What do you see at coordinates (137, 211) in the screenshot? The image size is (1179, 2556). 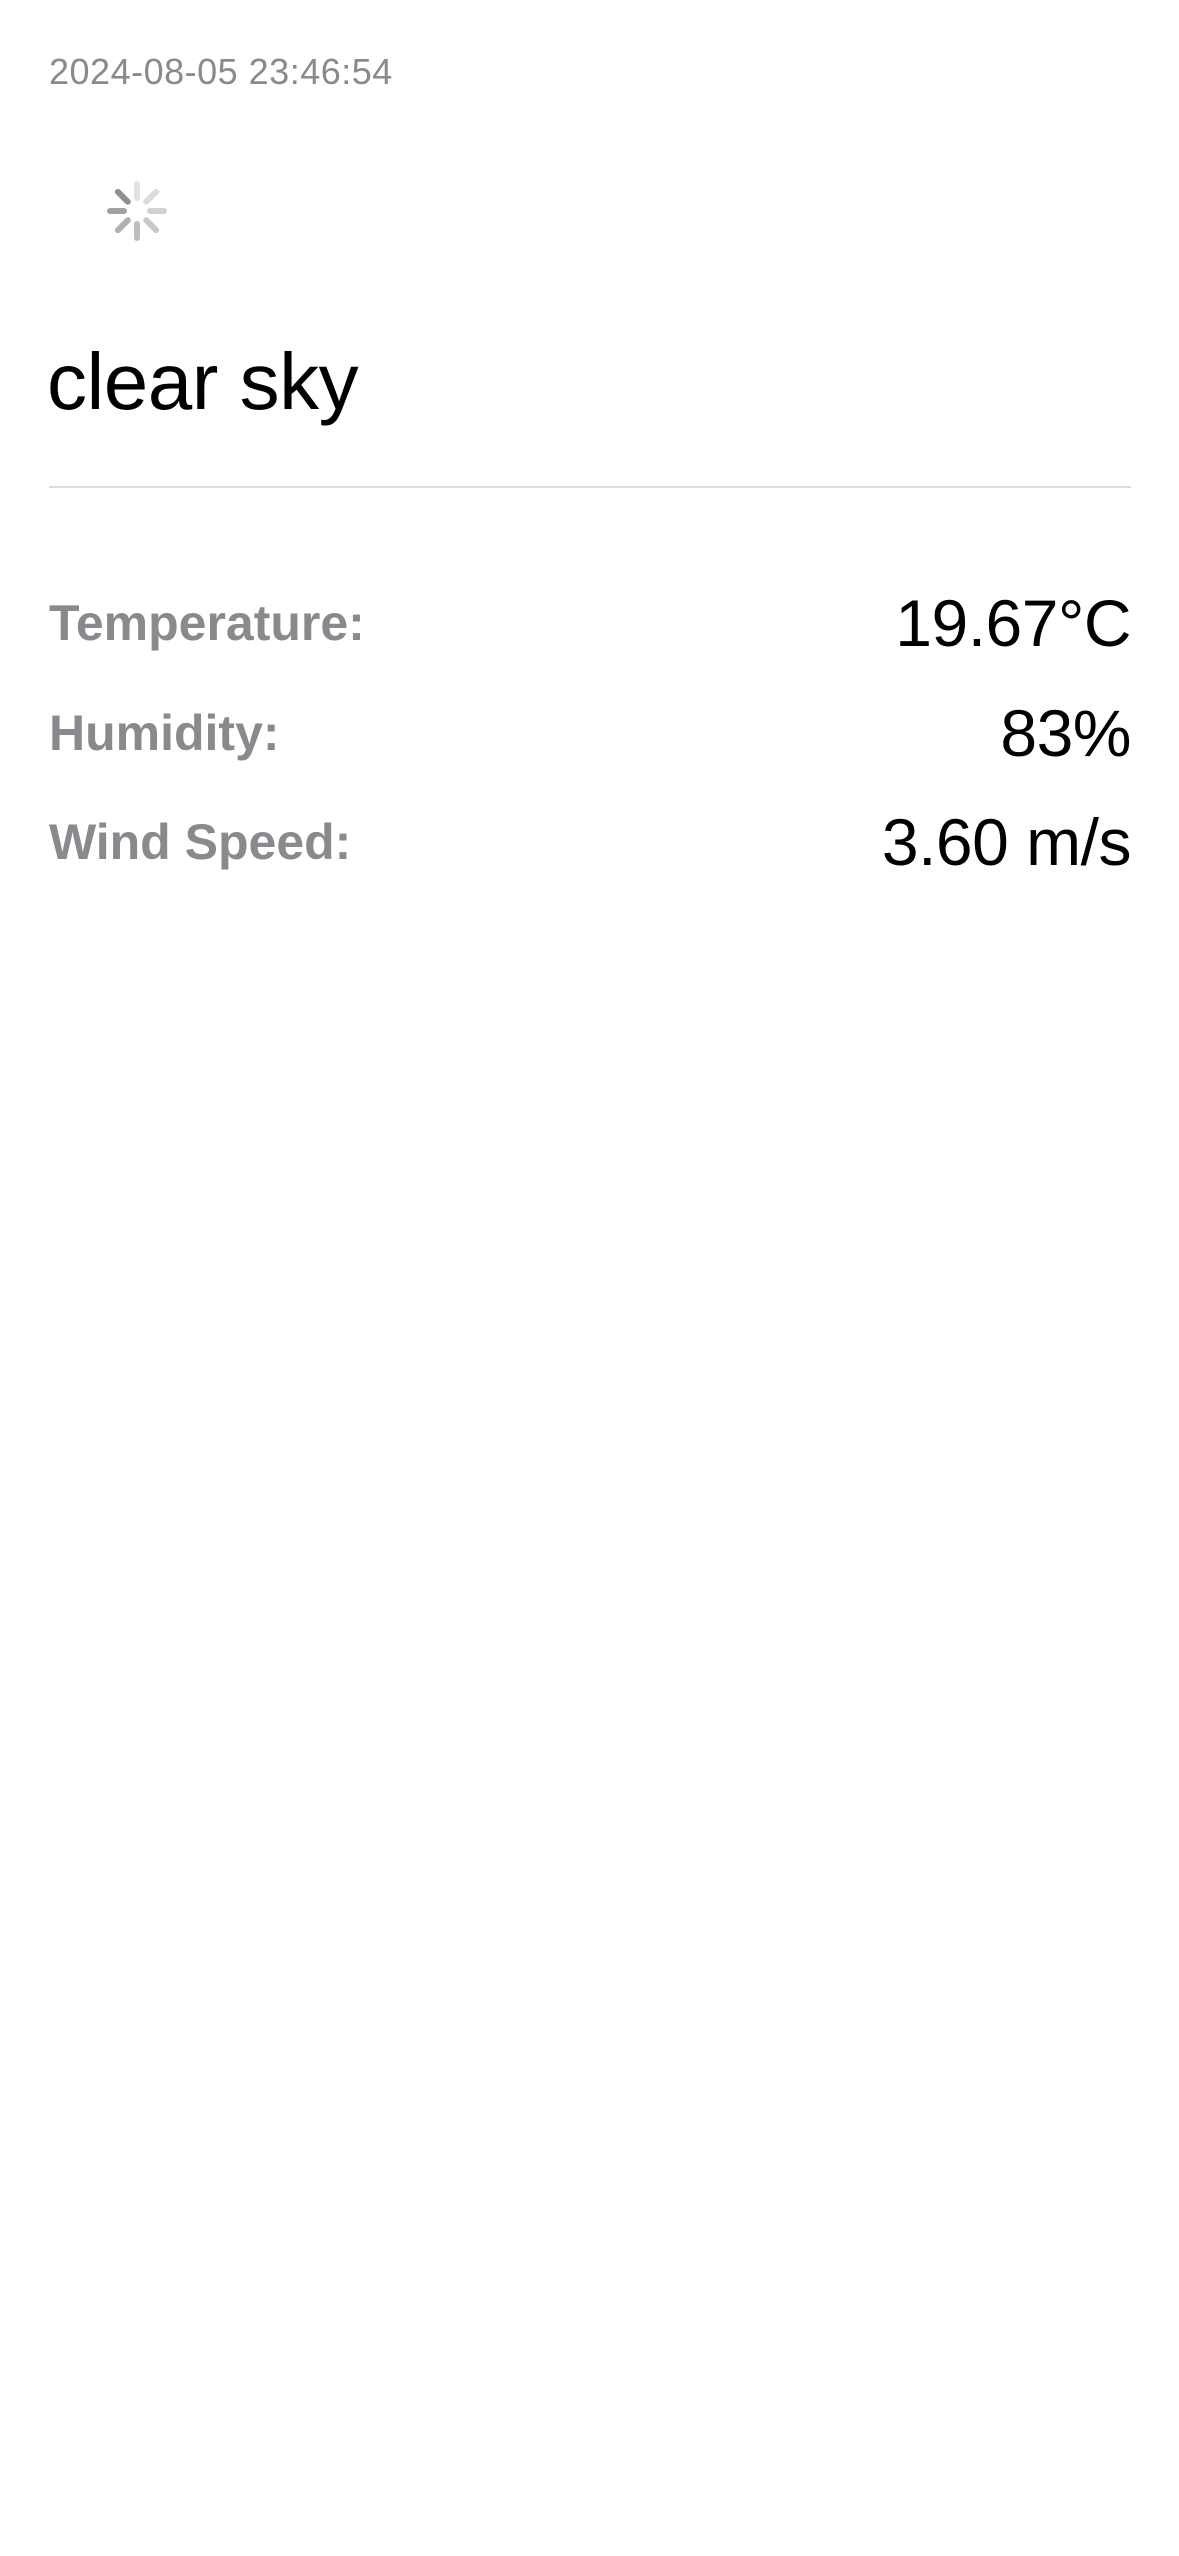 I see `activity-spinner-icon` at bounding box center [137, 211].